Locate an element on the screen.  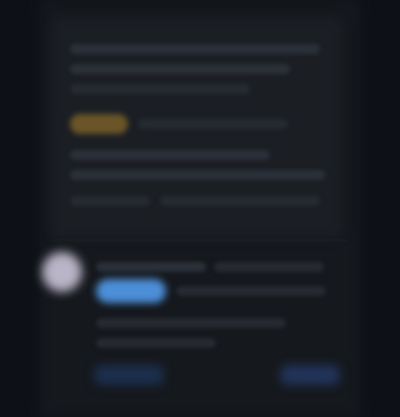
status-badge is located at coordinates (99, 124).